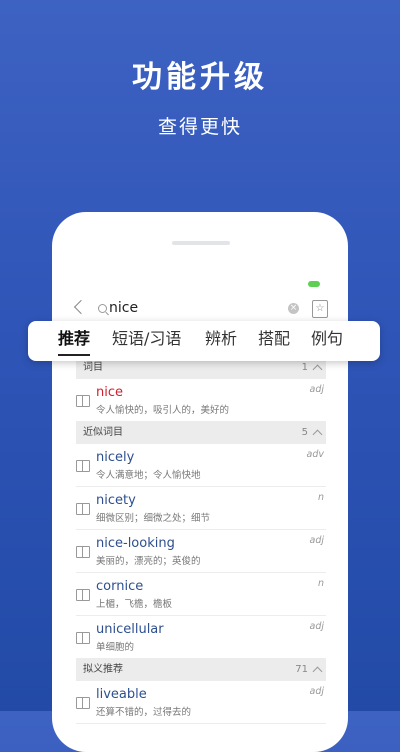  I want to click on search-icon, so click(102, 308).